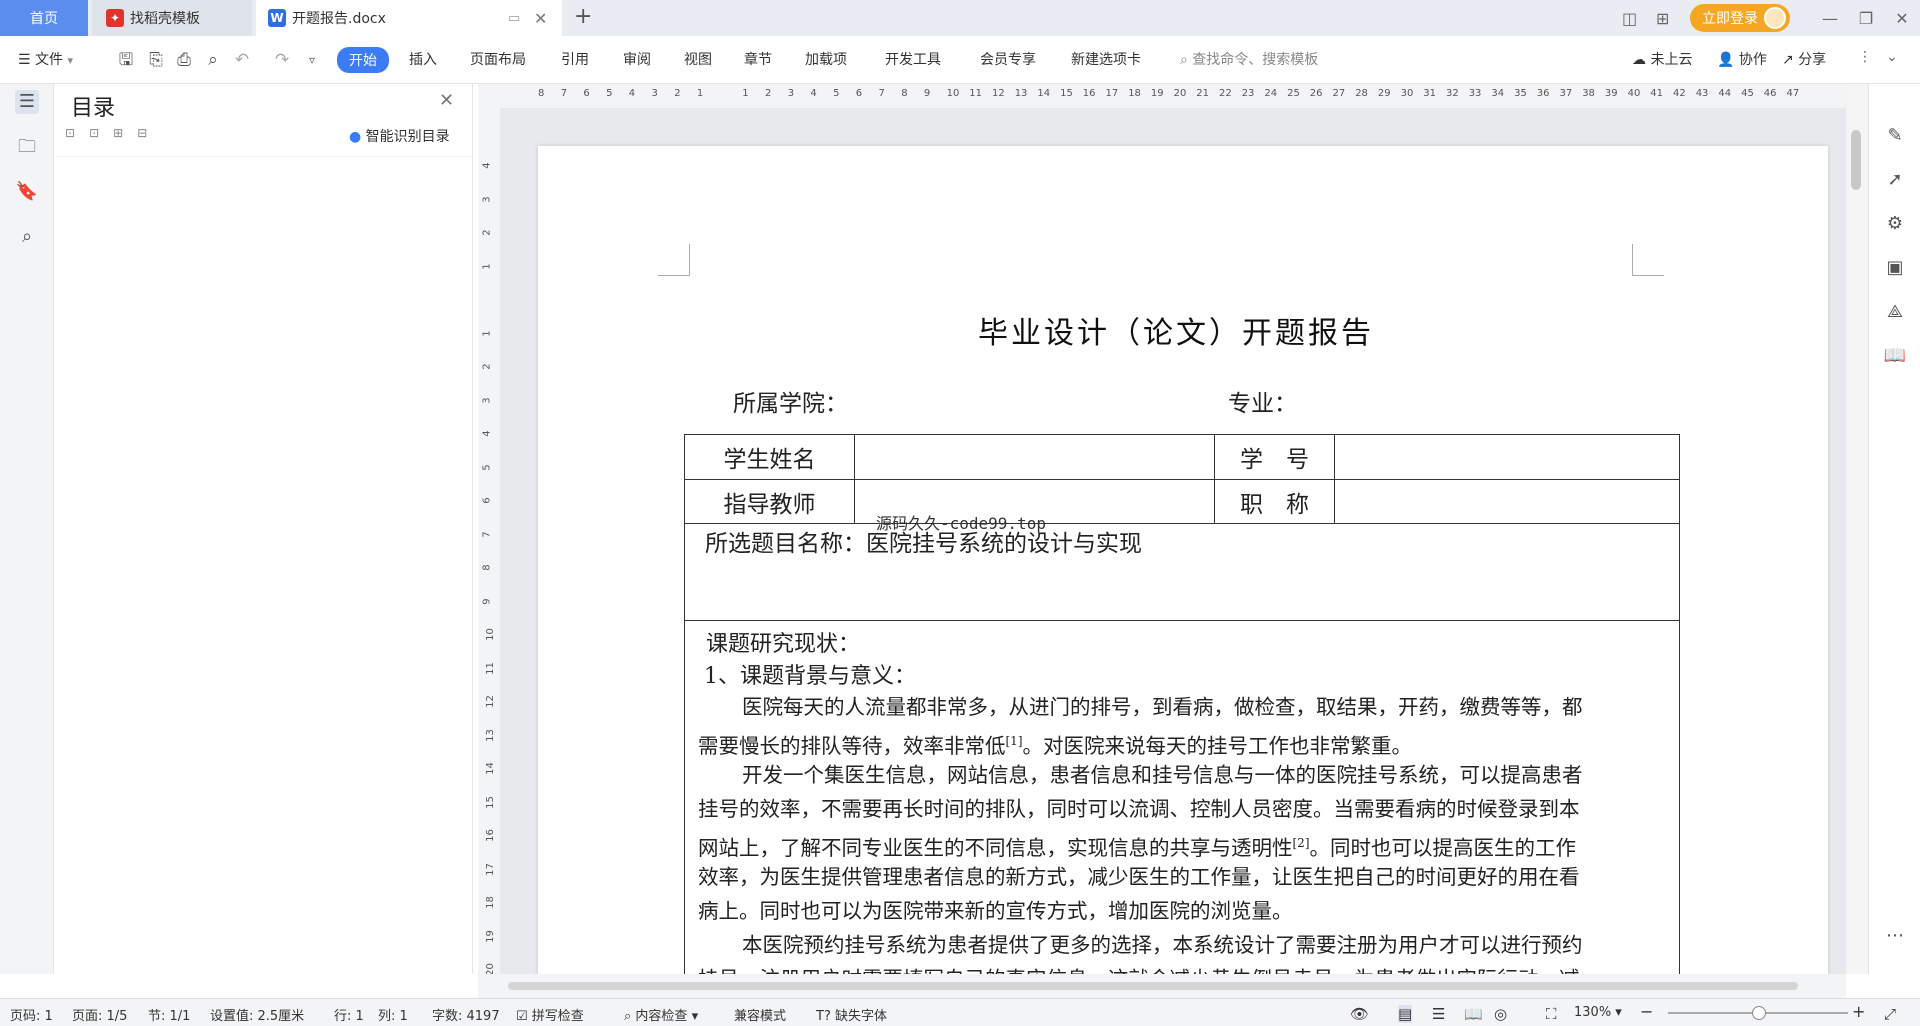 This screenshot has height=1026, width=1920. I want to click on tab-home: 首页, so click(44, 18).